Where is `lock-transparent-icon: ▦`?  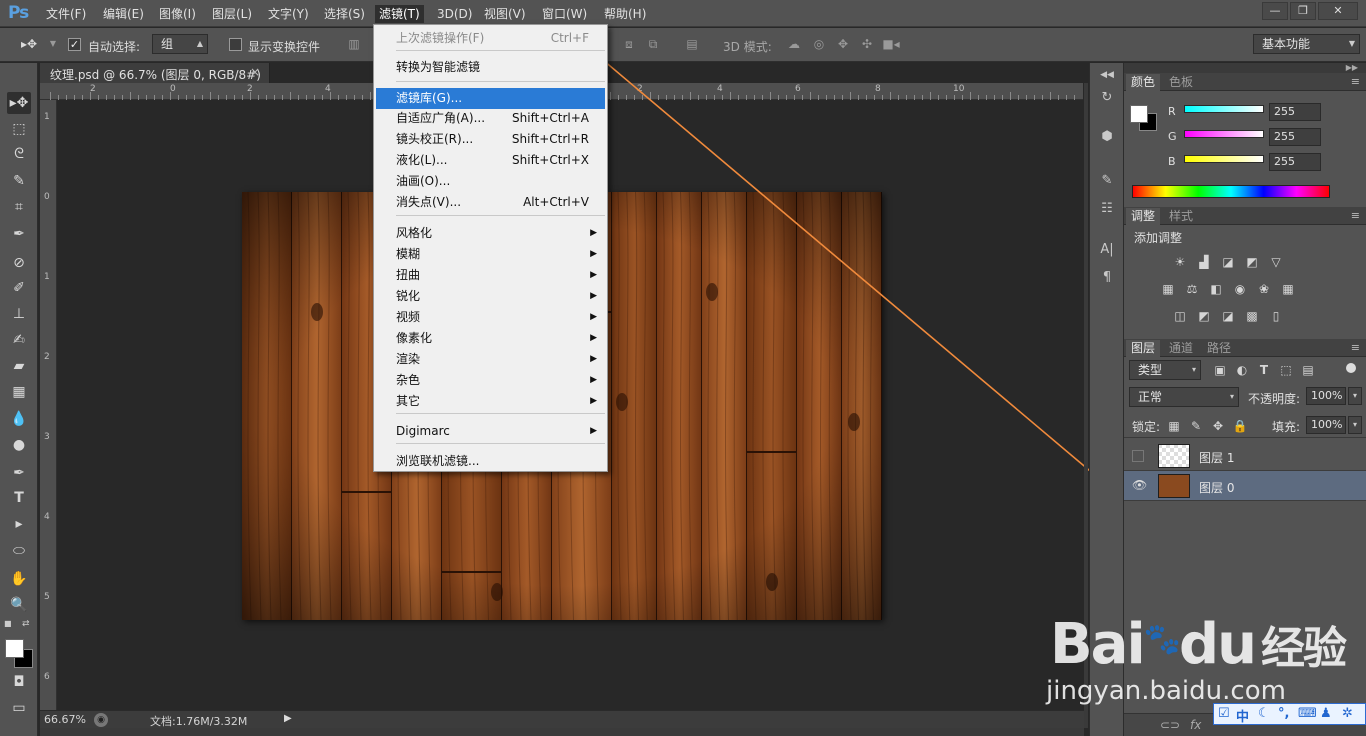
lock-transparent-icon: ▦ is located at coordinates (1174, 426).